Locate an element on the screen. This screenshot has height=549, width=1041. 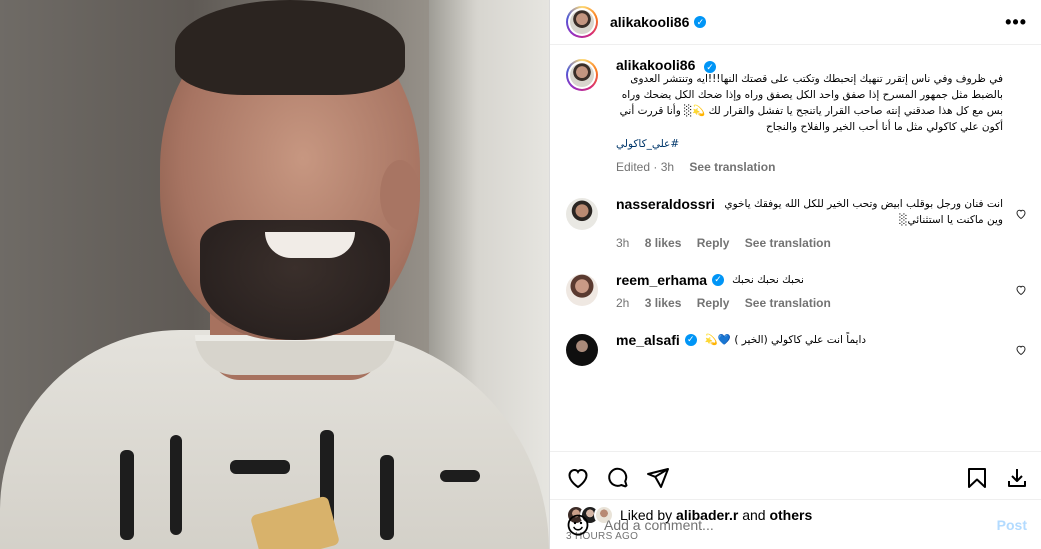
emoji-icon is located at coordinates (578, 525).